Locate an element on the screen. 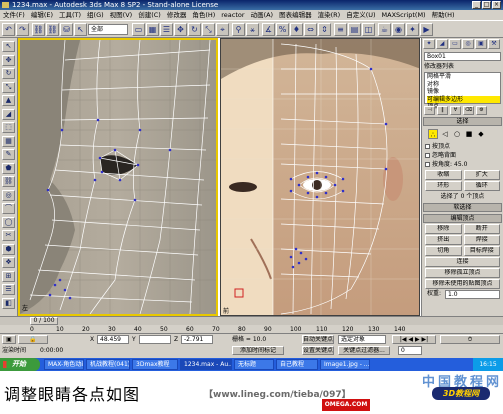 This screenshot has height=414, width=503. auto-key-button: 自动关键点 is located at coordinates (318, 339).